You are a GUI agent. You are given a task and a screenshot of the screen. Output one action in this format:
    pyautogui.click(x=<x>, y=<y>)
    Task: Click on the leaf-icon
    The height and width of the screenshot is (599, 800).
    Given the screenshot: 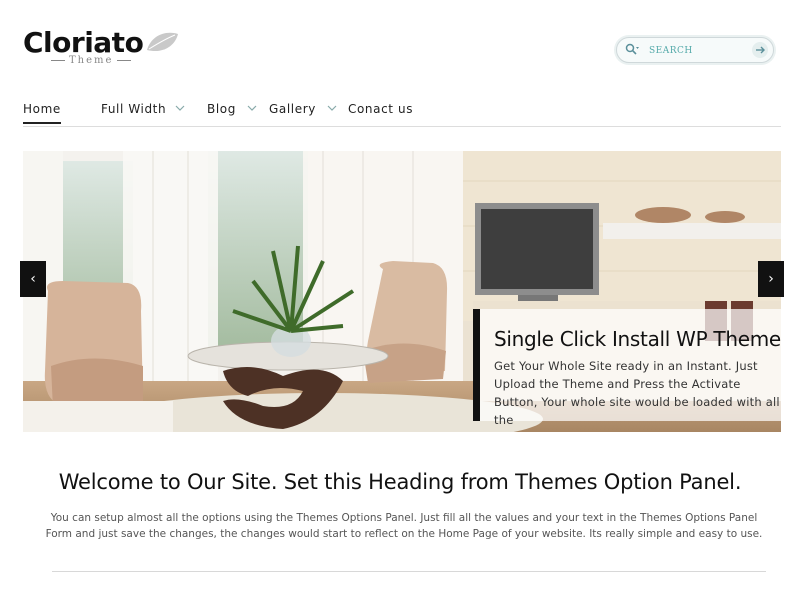 What is the action you would take?
    pyautogui.click(x=162, y=42)
    